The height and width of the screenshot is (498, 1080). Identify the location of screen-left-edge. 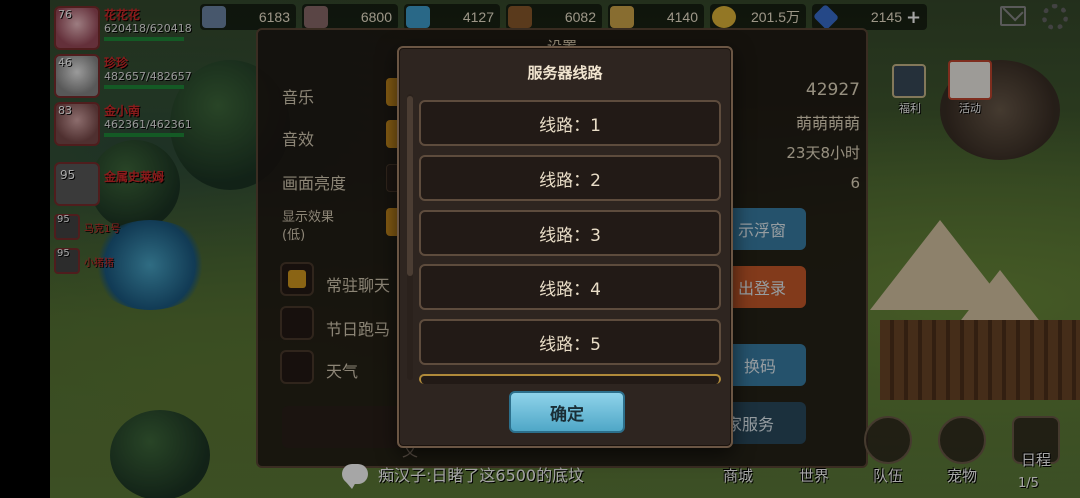
(25, 249).